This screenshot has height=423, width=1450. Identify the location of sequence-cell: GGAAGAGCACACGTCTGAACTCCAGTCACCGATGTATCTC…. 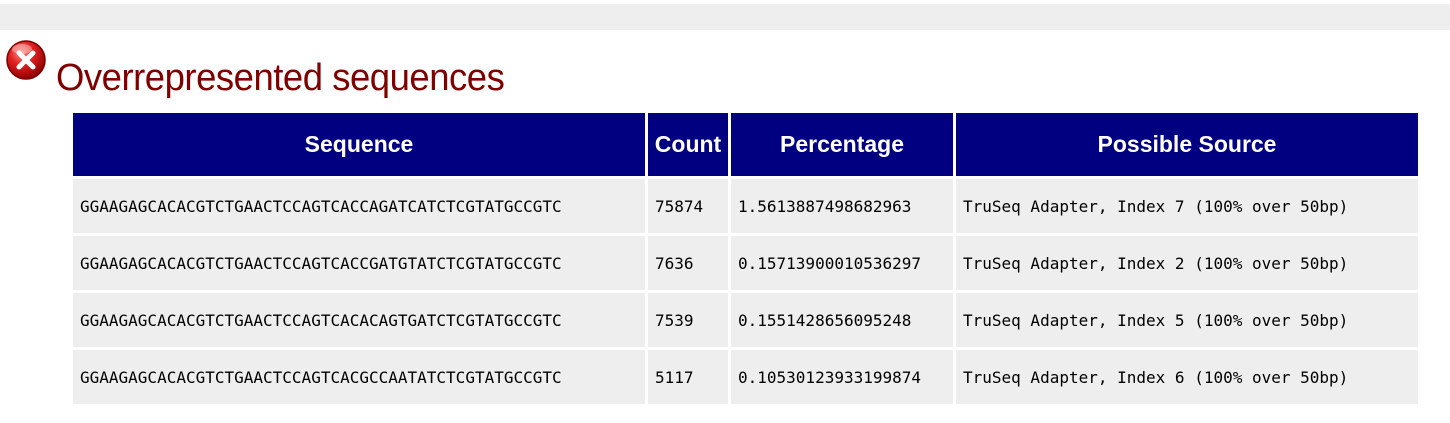
(359, 263).